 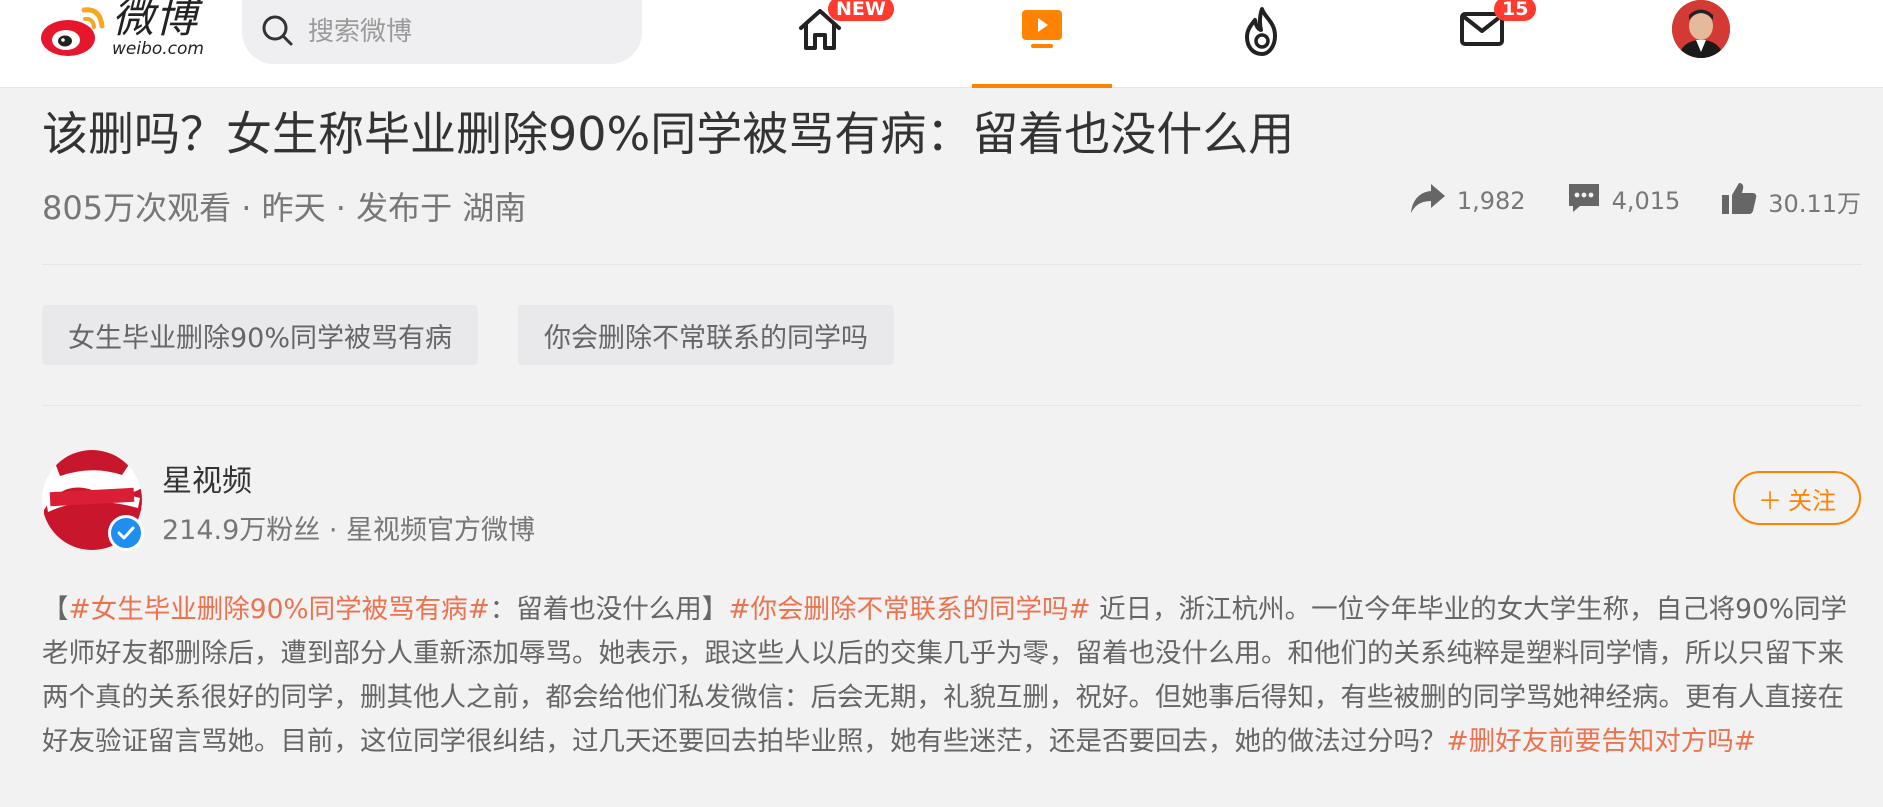 What do you see at coordinates (277, 32) in the screenshot?
I see `search-icon` at bounding box center [277, 32].